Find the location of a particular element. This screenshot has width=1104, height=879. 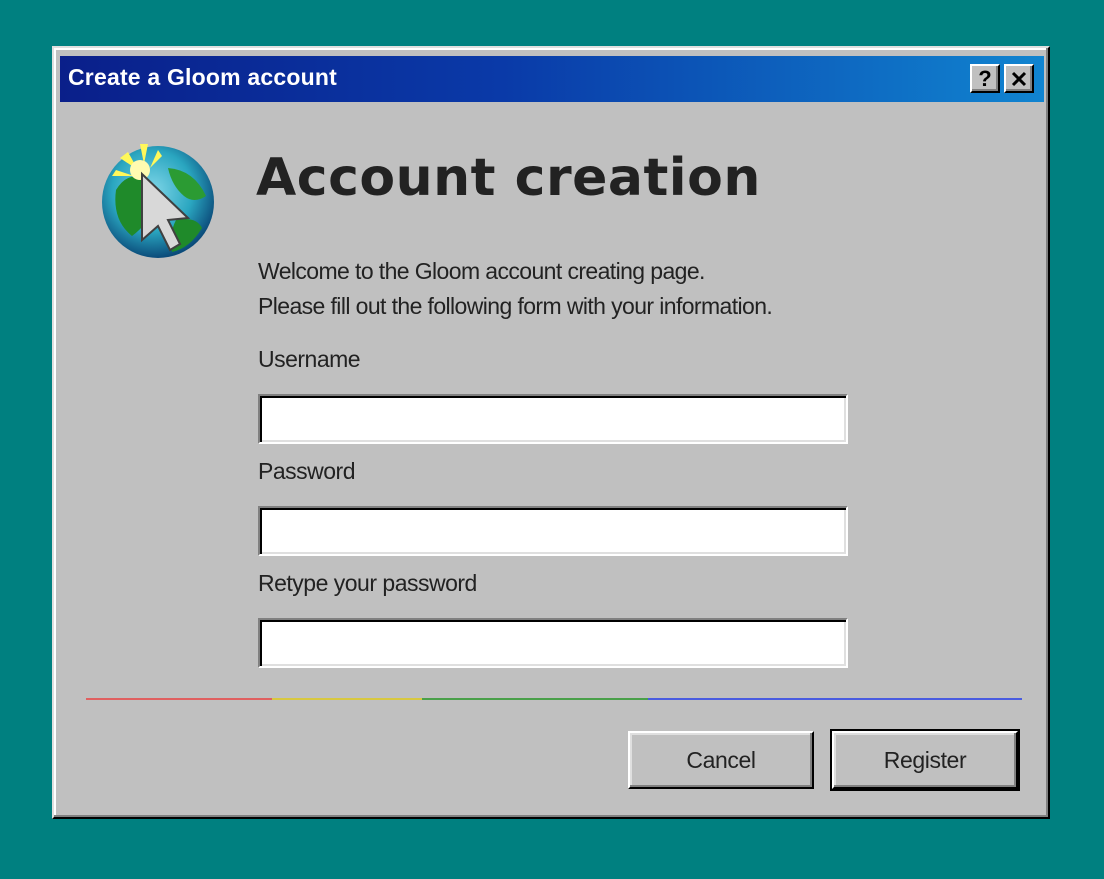

help-button: ? is located at coordinates (985, 78).